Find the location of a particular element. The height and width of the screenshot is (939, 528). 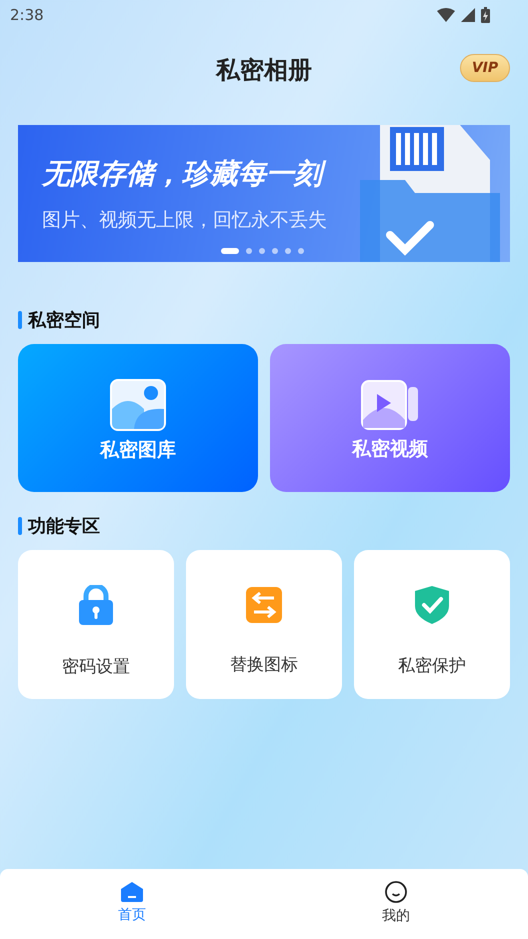

section-heading: 功能专区 is located at coordinates (64, 526).